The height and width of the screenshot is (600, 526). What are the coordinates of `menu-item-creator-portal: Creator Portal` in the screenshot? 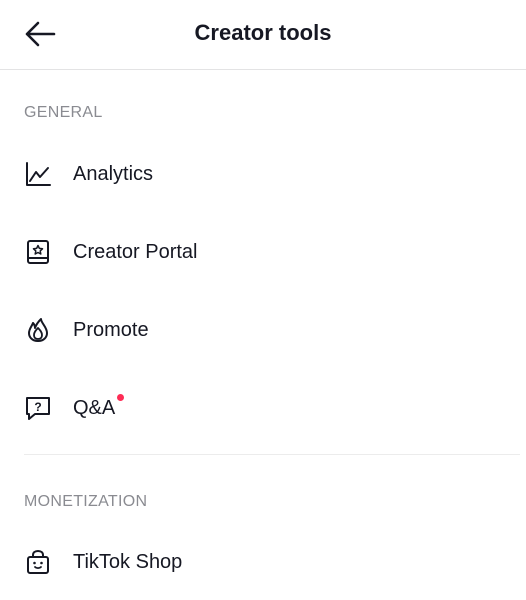 It's located at (263, 252).